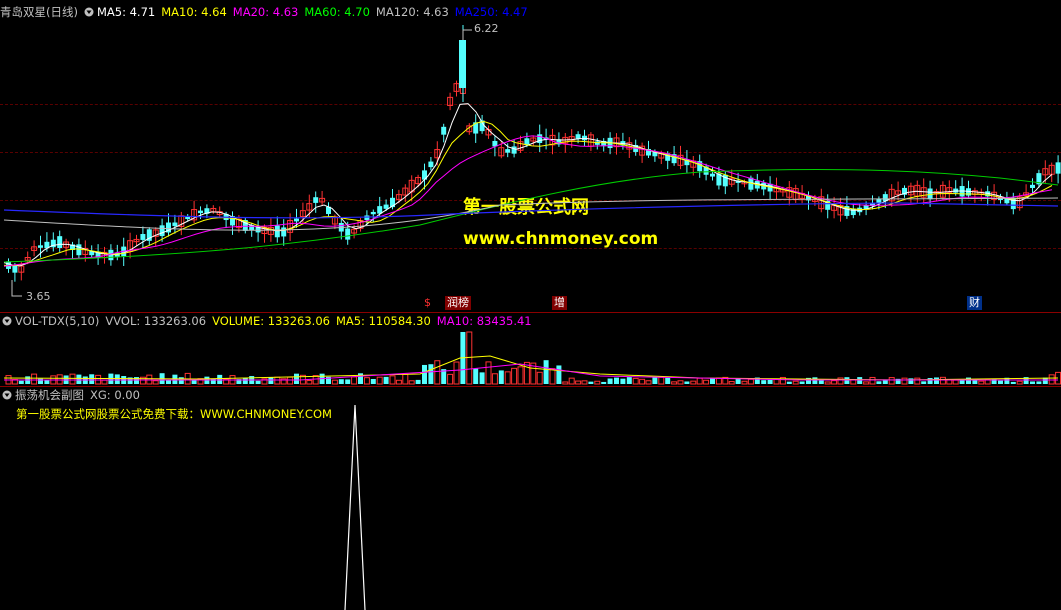 The image size is (1061, 610). What do you see at coordinates (467, 34) in the screenshot?
I see `high-pointer` at bounding box center [467, 34].